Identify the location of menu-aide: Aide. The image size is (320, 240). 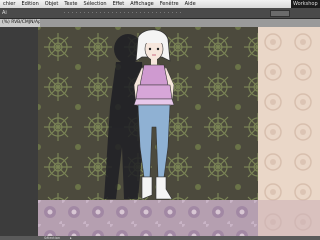
(190, 4).